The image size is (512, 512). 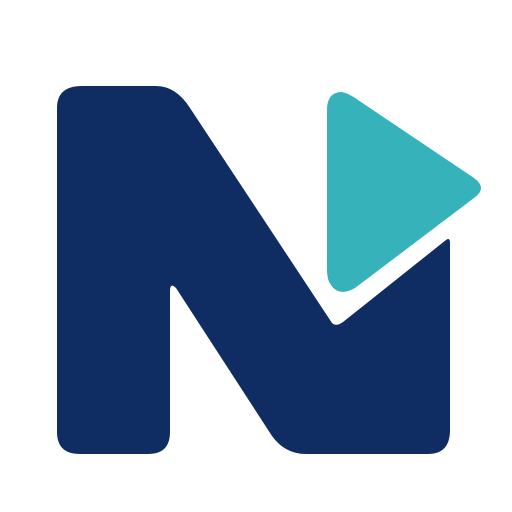 What do you see at coordinates (404, 192) in the screenshot?
I see `play-triangle-shape` at bounding box center [404, 192].